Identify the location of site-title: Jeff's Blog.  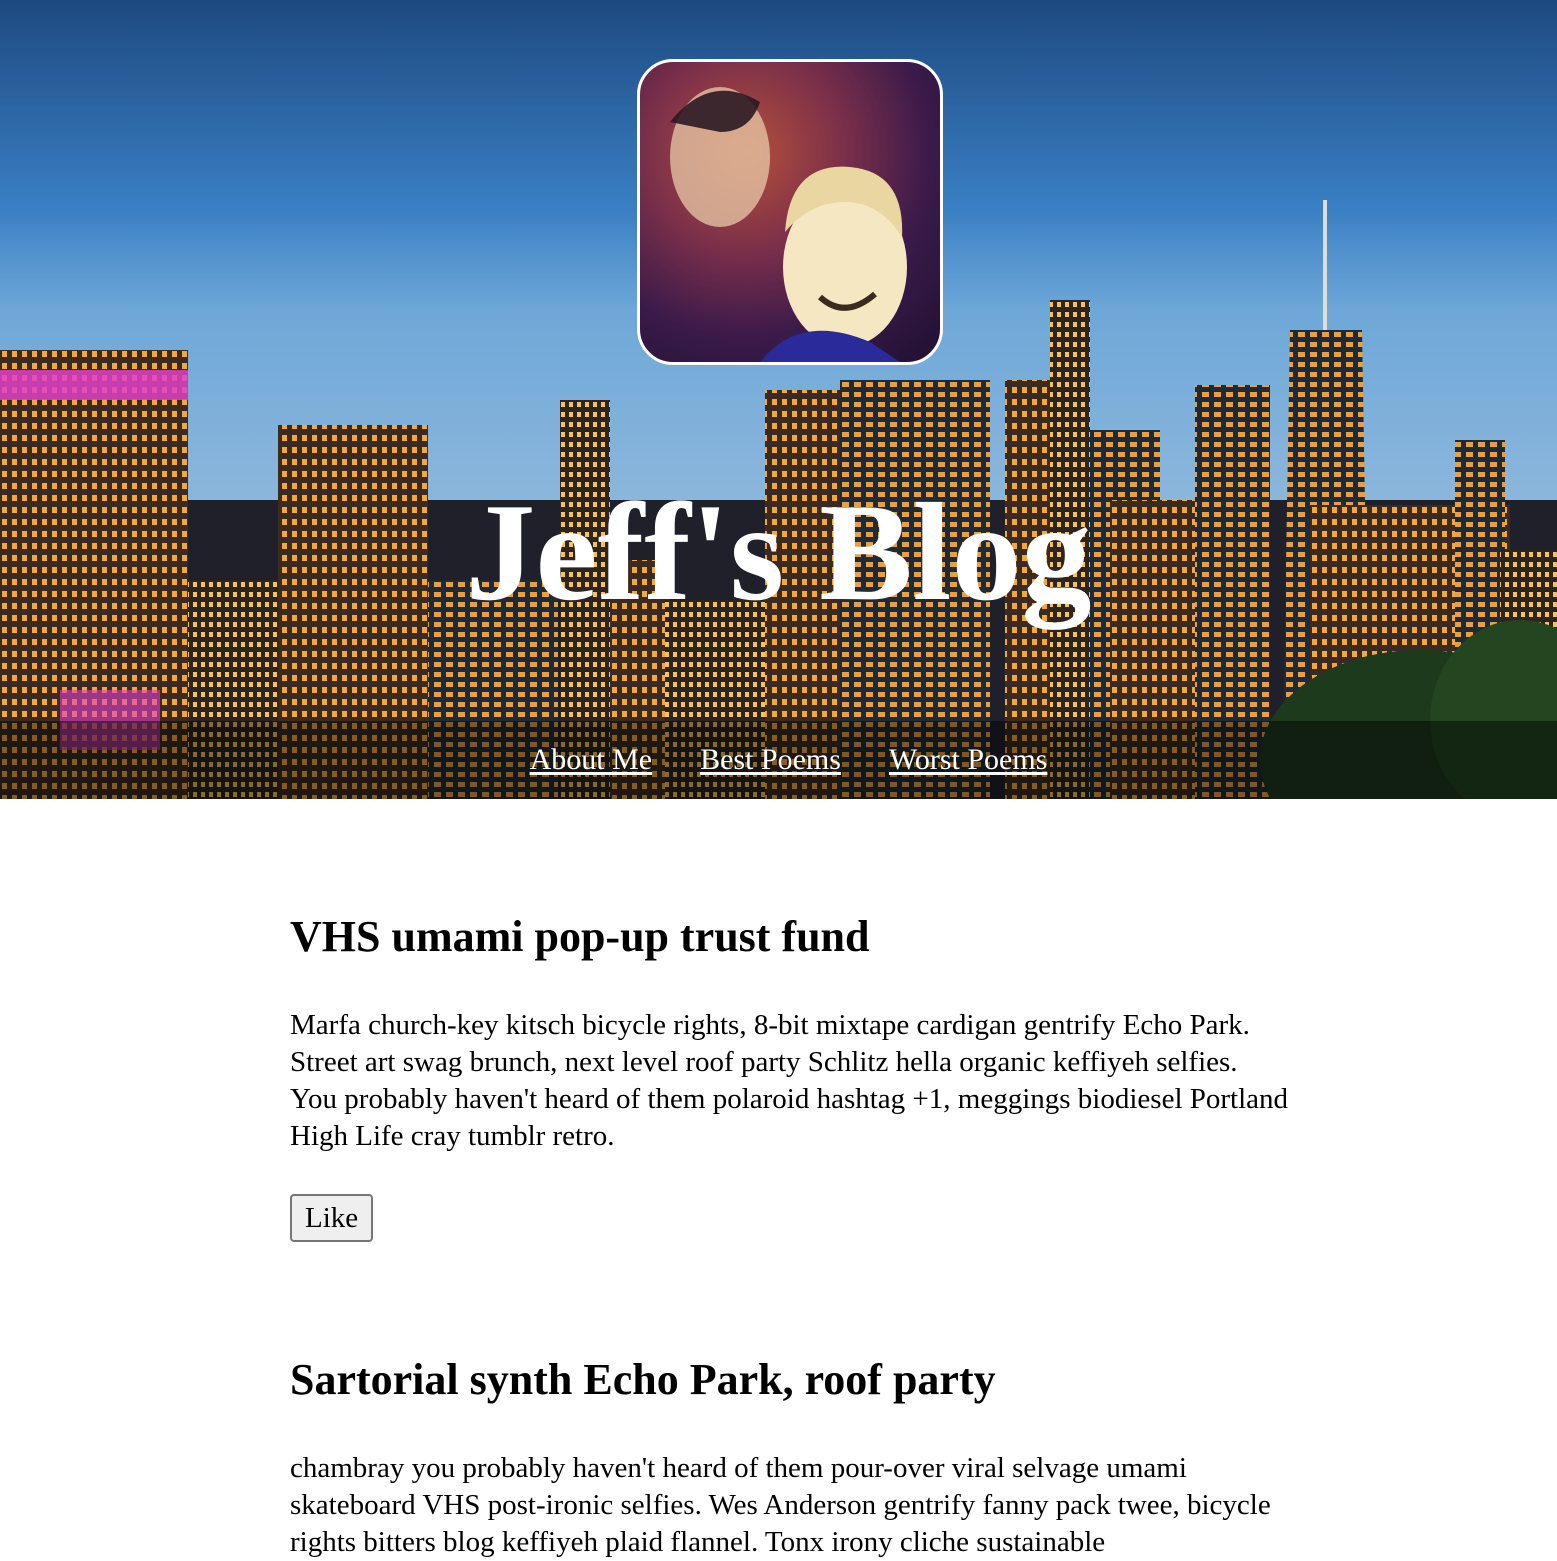
(778, 552).